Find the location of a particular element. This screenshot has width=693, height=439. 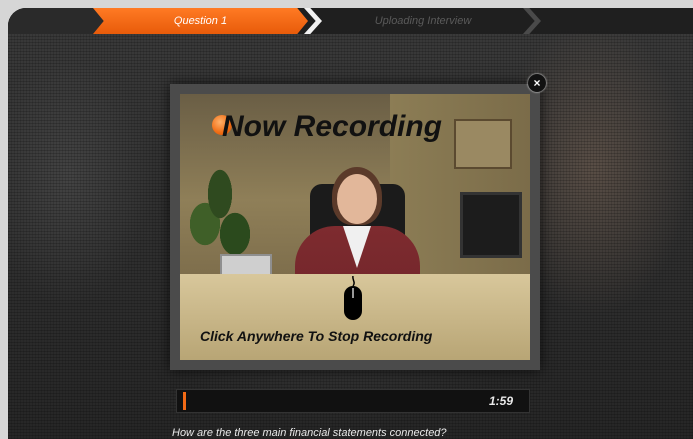

close-icon: × is located at coordinates (537, 83).